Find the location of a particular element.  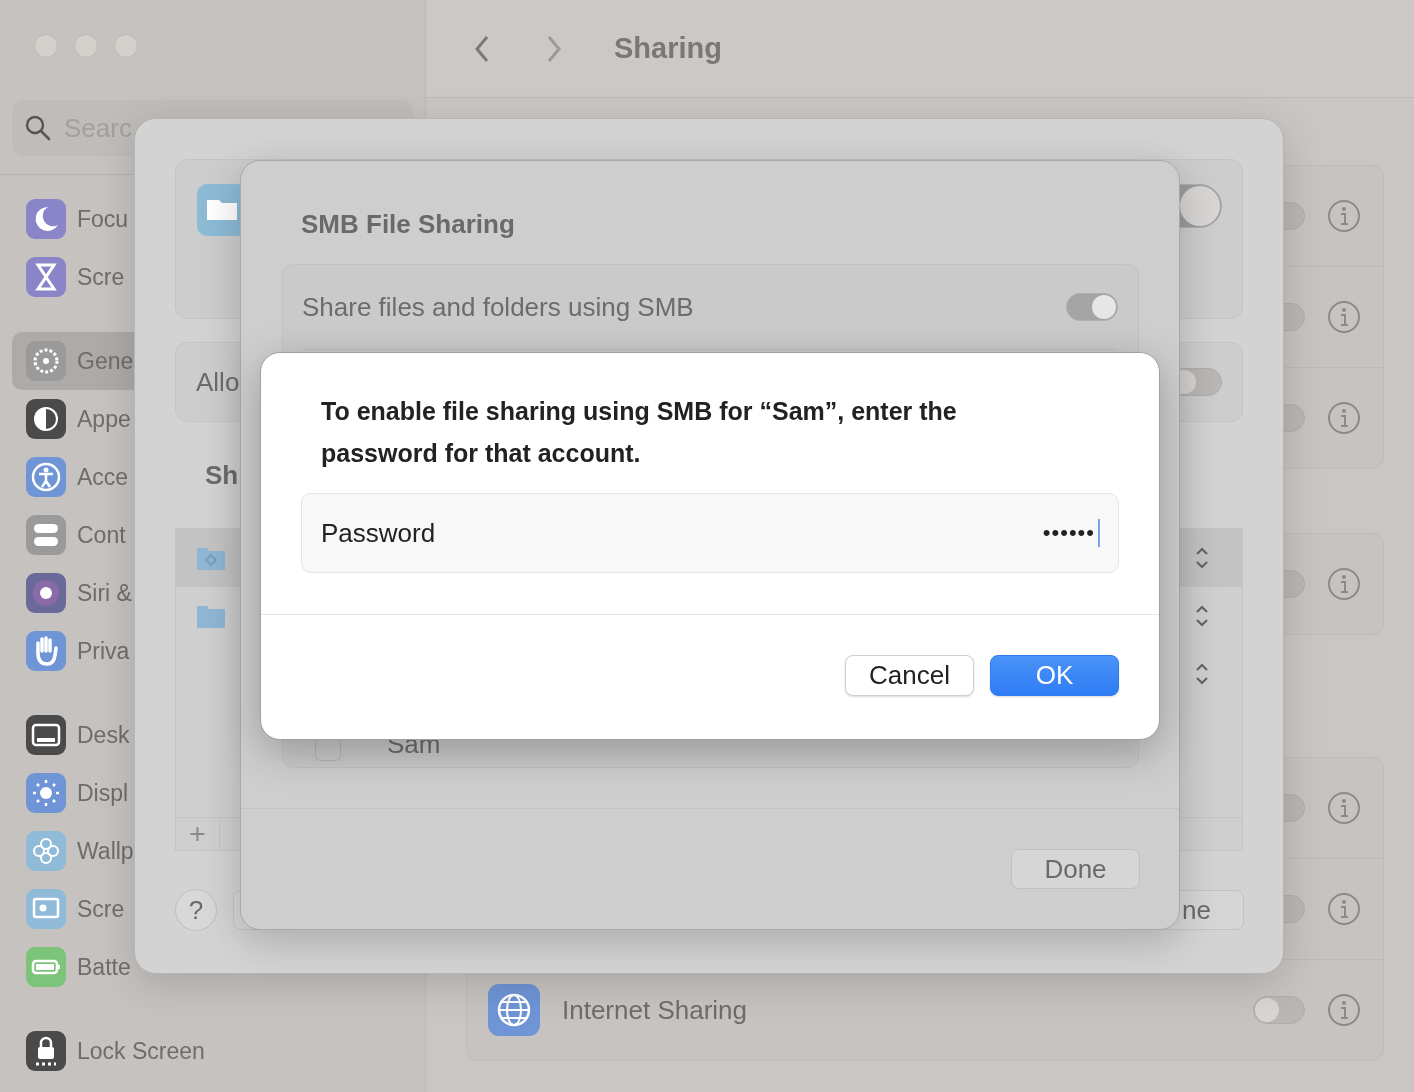

window-title: Sharing is located at coordinates (668, 48).